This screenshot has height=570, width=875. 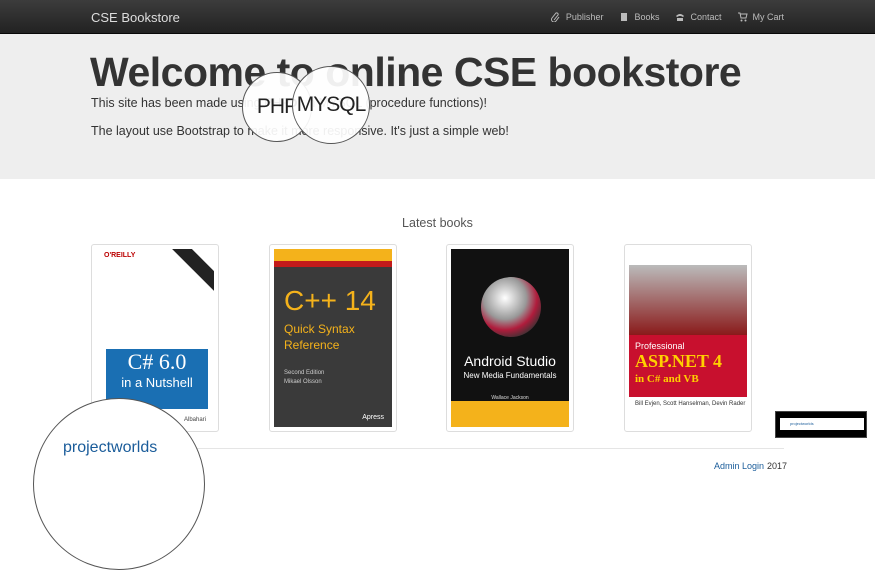 I want to click on cover-author: Albahari, so click(x=194, y=420).